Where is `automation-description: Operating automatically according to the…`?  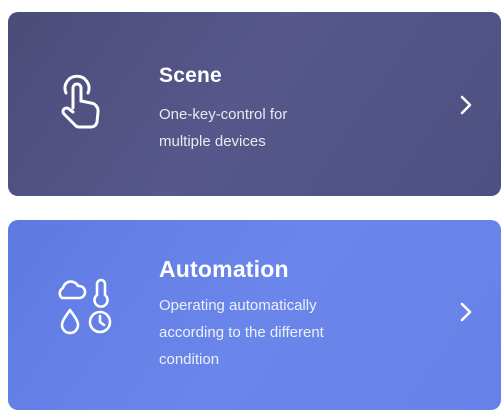 automation-description: Operating automatically according to the… is located at coordinates (289, 332).